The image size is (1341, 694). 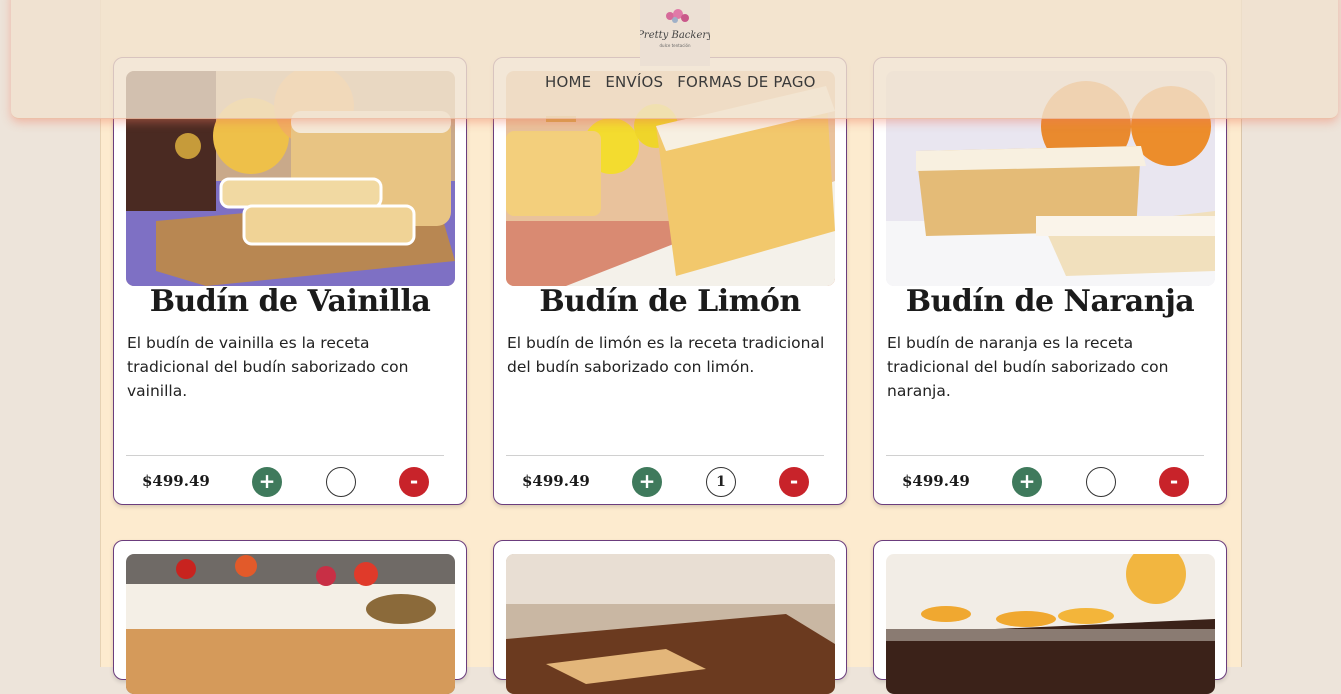 What do you see at coordinates (721, 482) in the screenshot?
I see `quantity-indicator: 1` at bounding box center [721, 482].